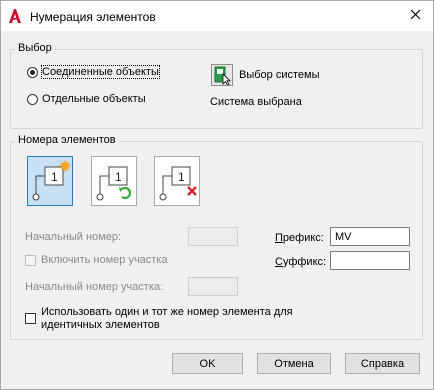 The height and width of the screenshot is (390, 434). I want to click on same-number-checkbox, so click(30, 318).